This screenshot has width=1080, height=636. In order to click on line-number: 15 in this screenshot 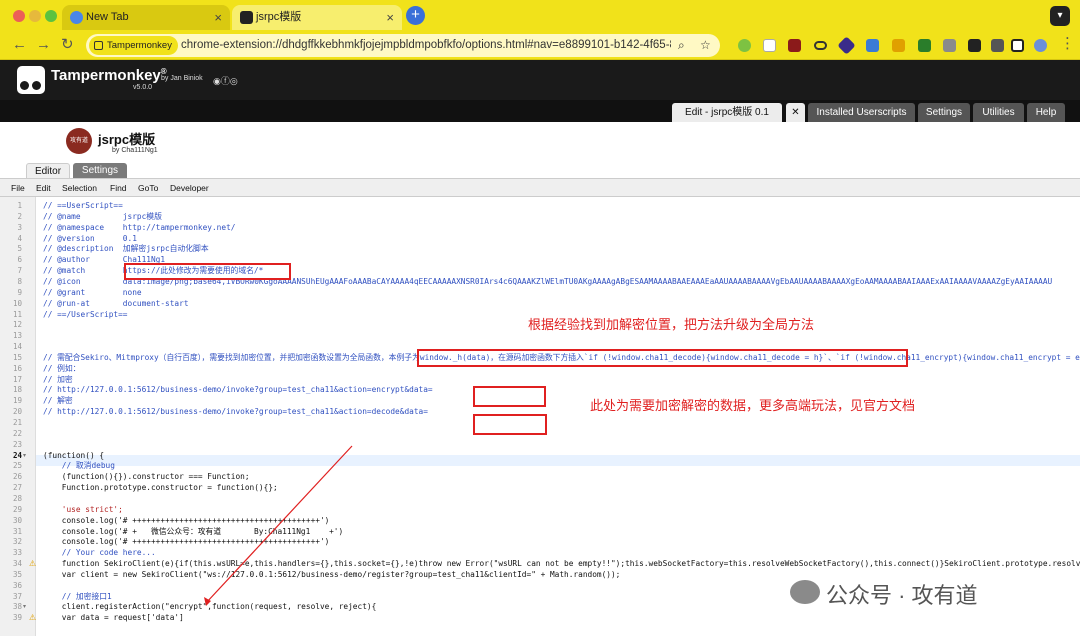, I will do `click(17, 357)`.